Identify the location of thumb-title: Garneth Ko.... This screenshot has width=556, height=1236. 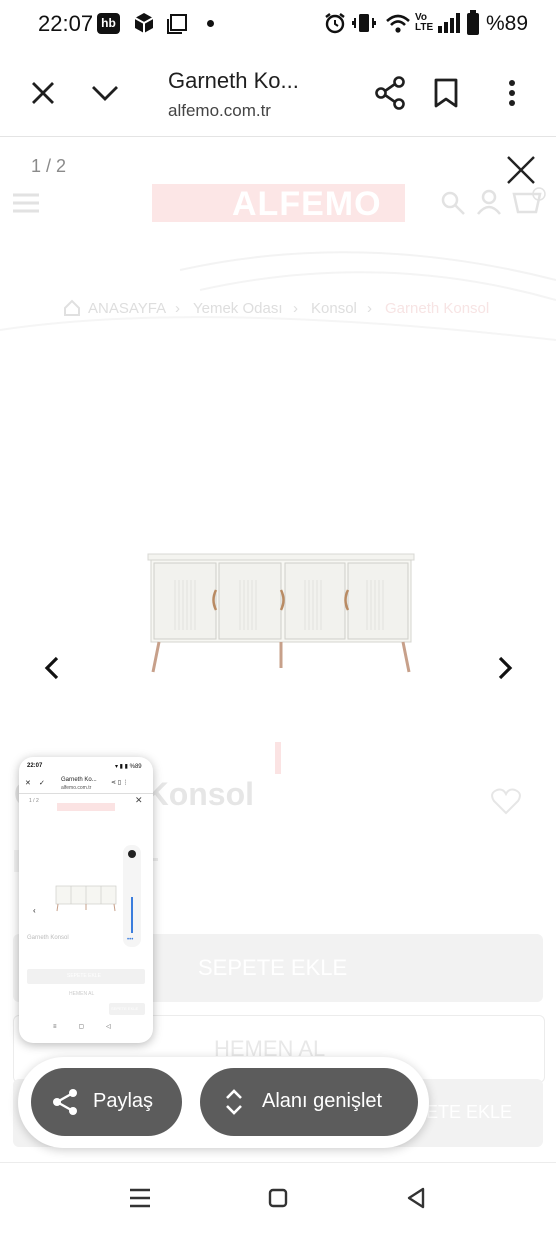
(79, 780).